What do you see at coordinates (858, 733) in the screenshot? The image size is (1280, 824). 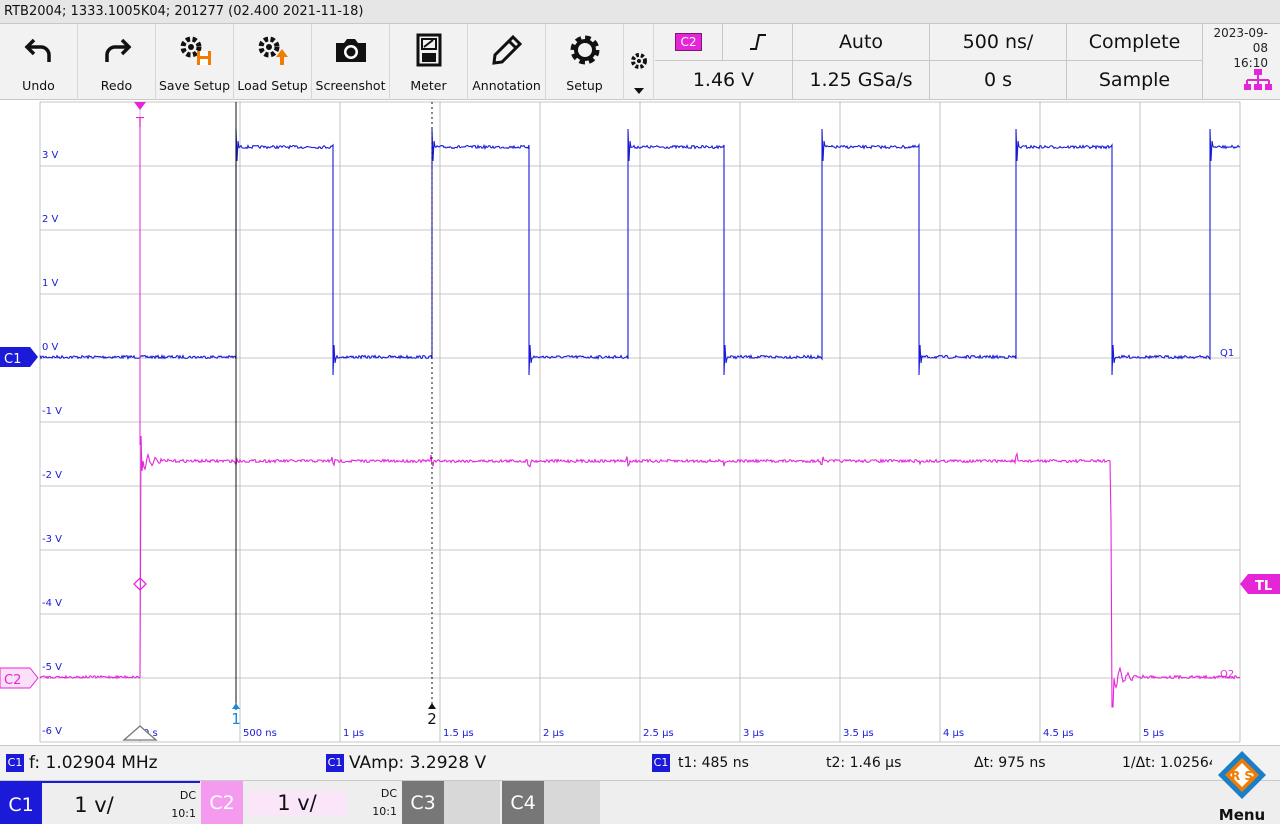 I see `x-axis-label: 3.5 µs` at bounding box center [858, 733].